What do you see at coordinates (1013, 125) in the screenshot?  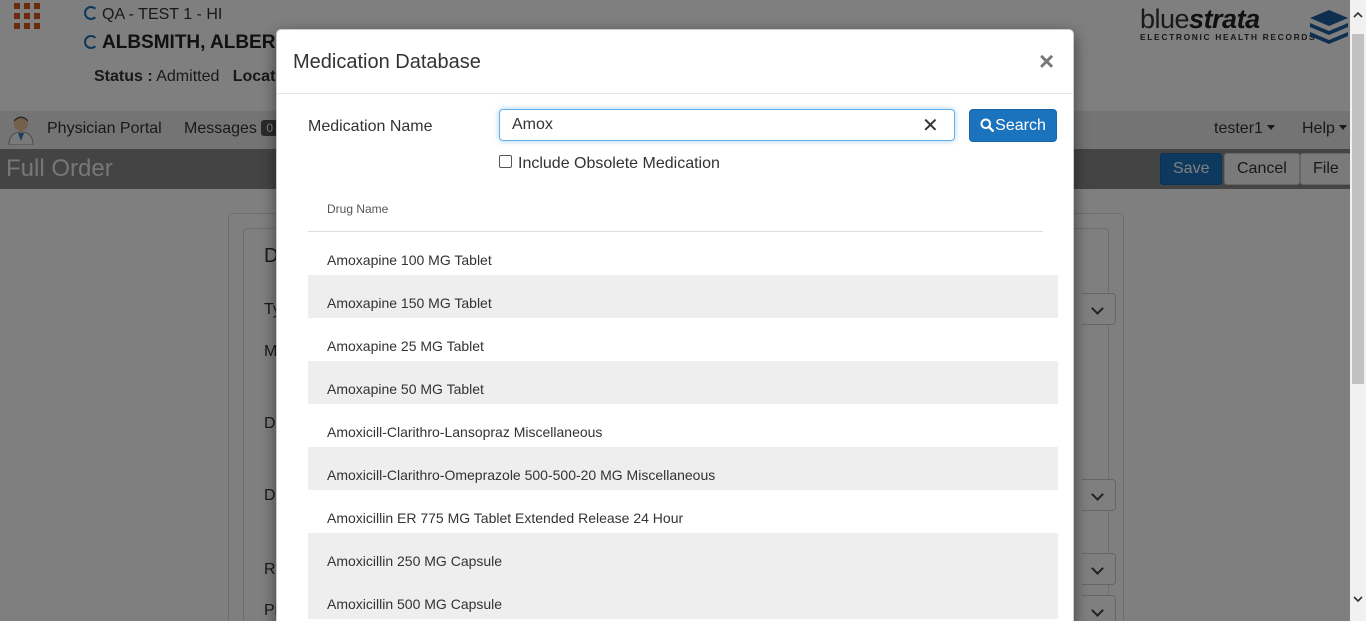 I see `search-button: Search` at bounding box center [1013, 125].